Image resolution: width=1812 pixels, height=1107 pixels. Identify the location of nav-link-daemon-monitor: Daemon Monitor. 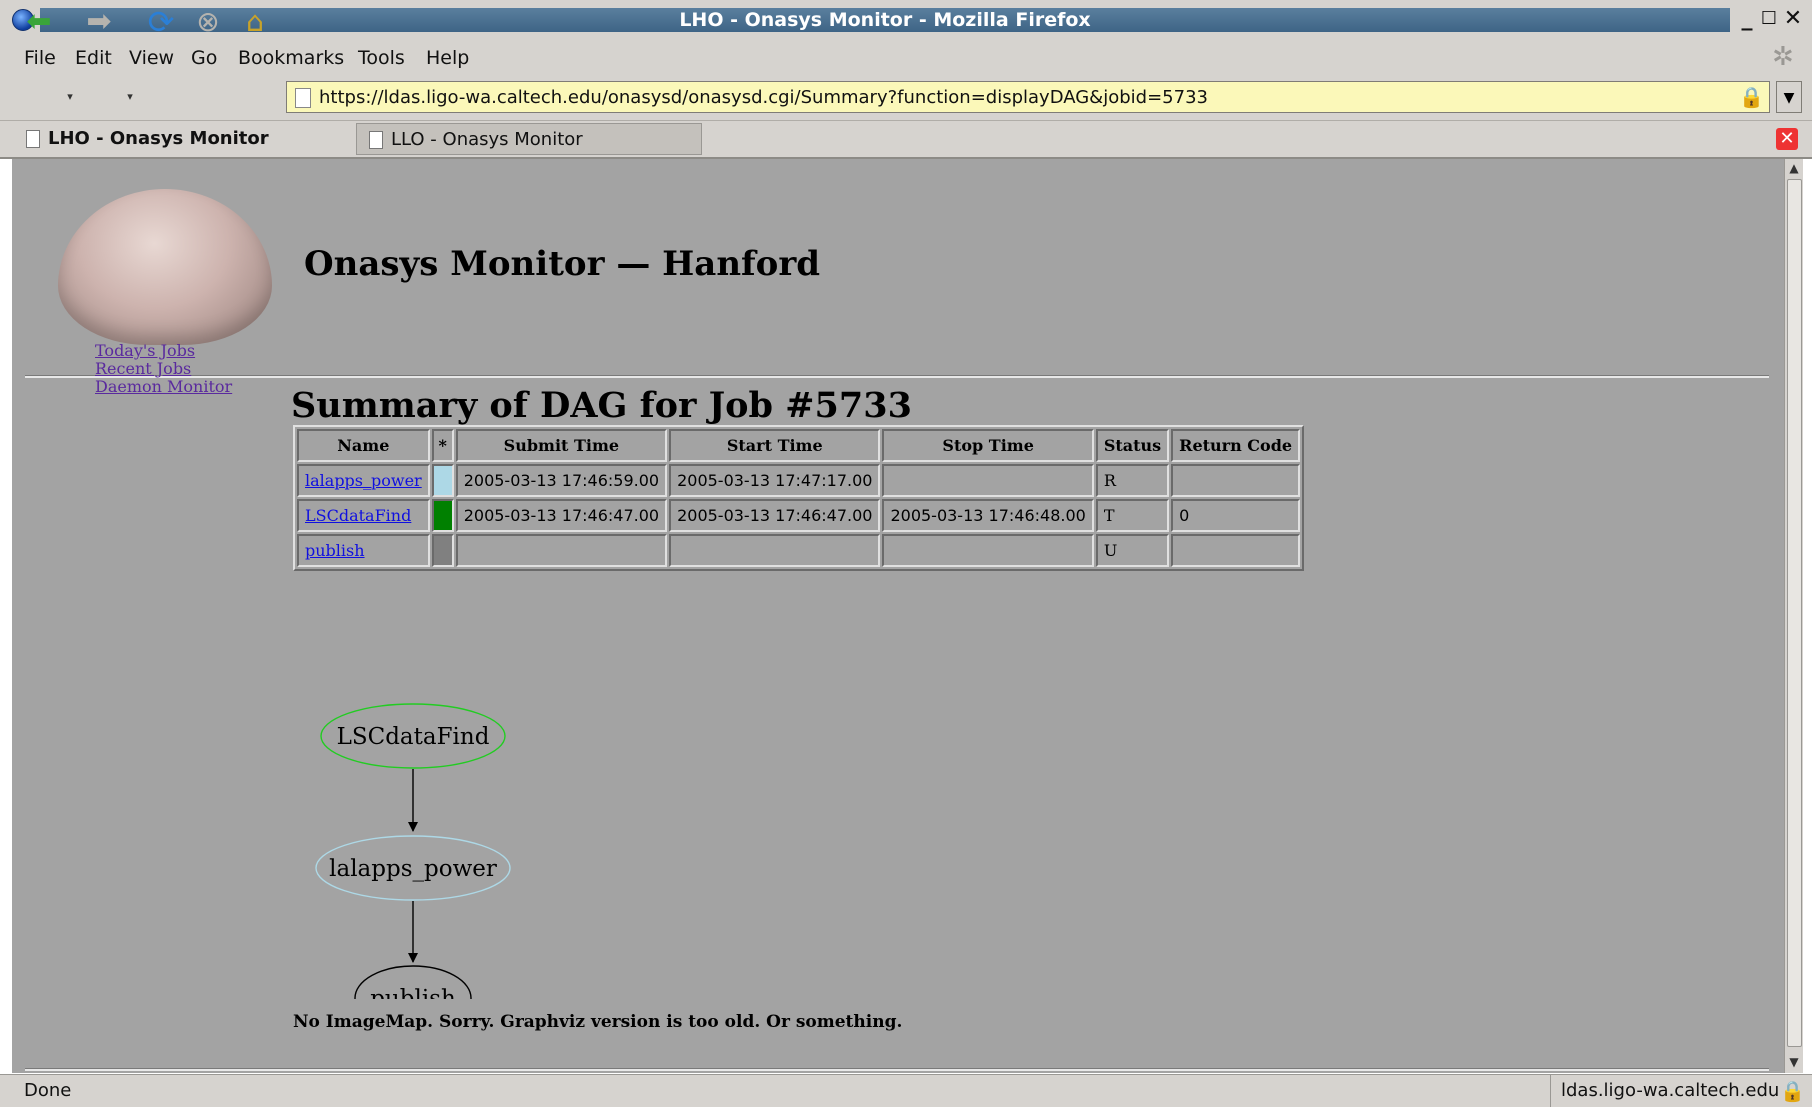
(163, 386).